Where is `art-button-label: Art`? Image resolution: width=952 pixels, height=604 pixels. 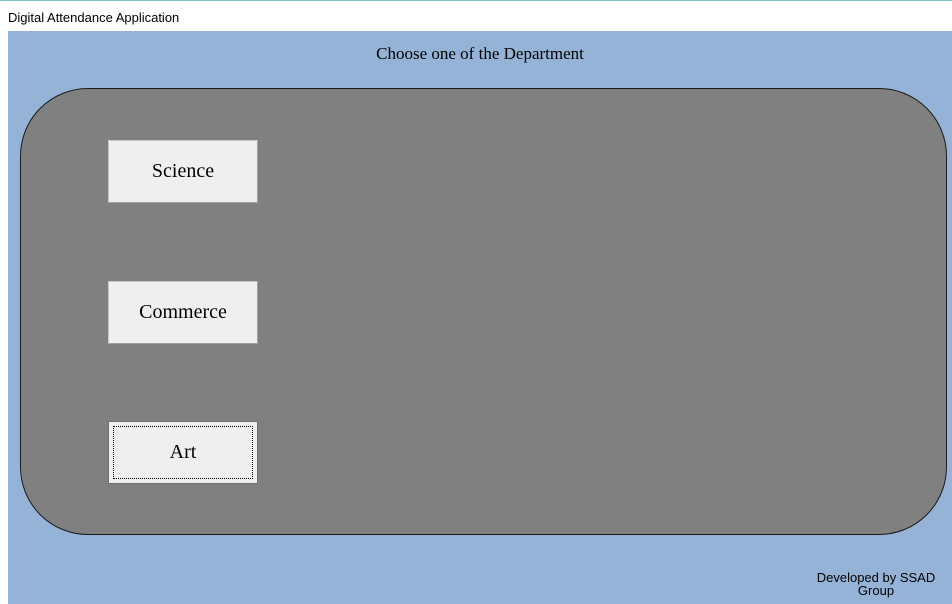 art-button-label: Art is located at coordinates (183, 452).